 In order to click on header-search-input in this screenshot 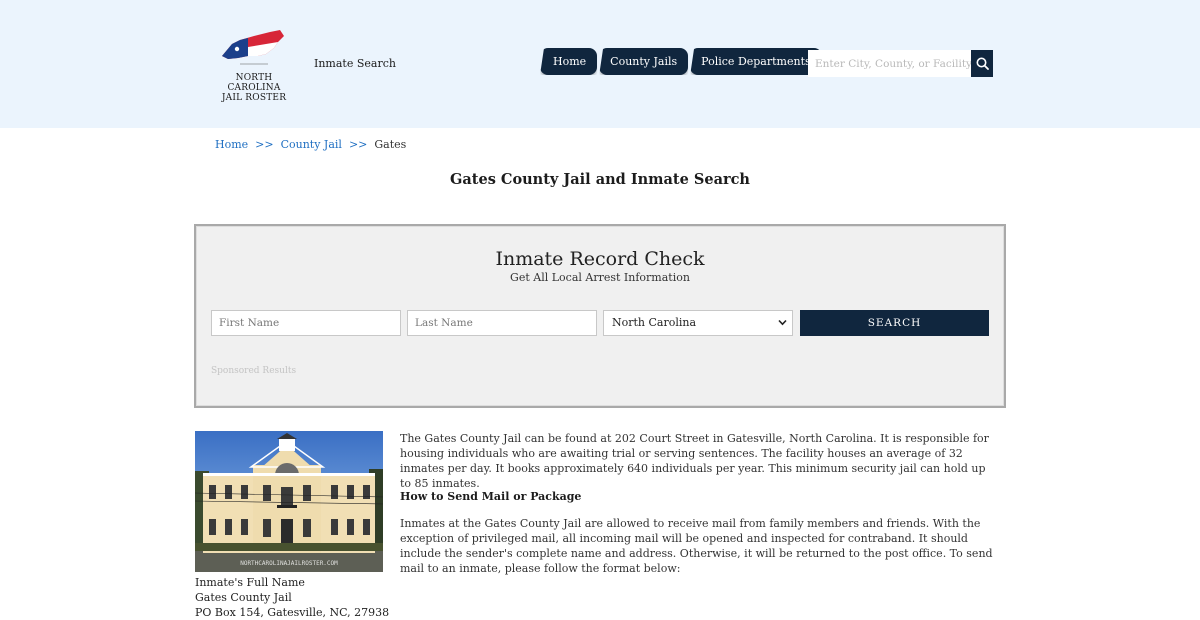, I will do `click(889, 63)`.